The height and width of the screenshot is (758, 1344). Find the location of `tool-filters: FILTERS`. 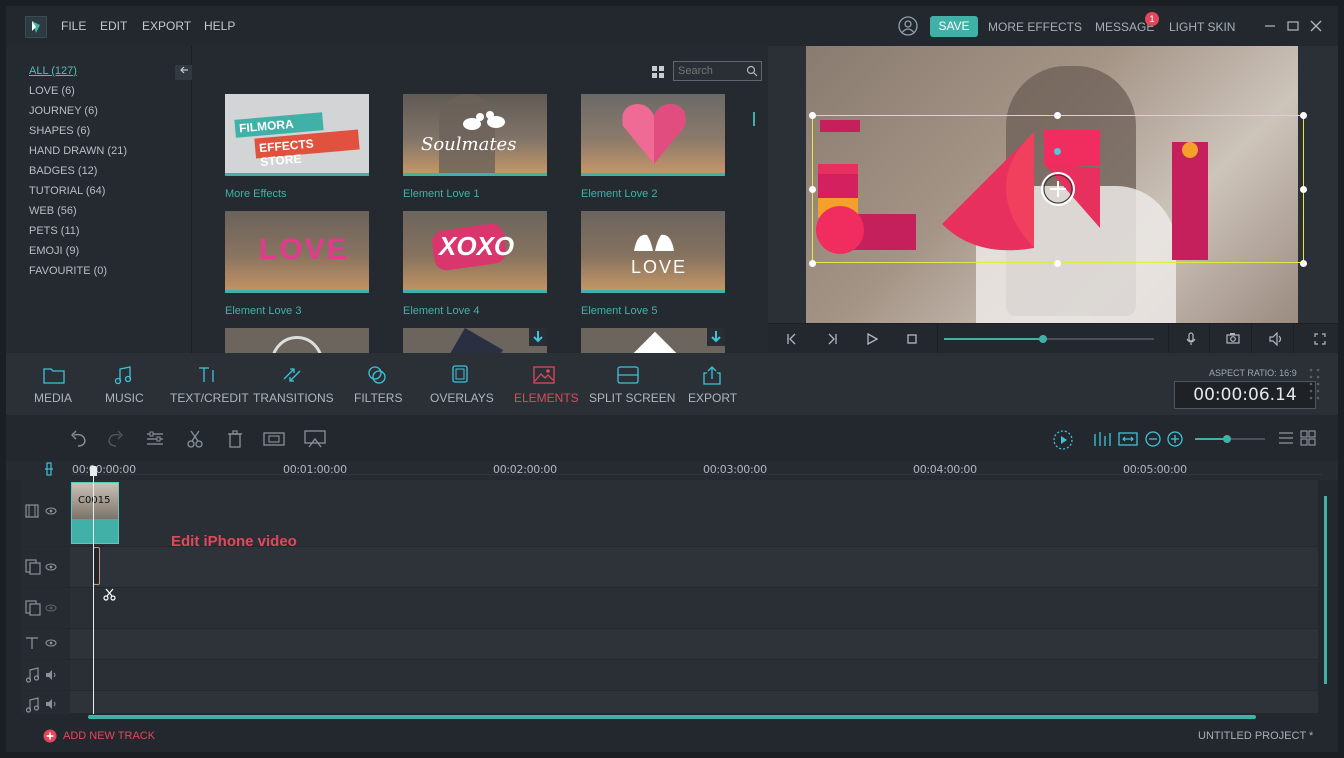

tool-filters: FILTERS is located at coordinates (378, 384).